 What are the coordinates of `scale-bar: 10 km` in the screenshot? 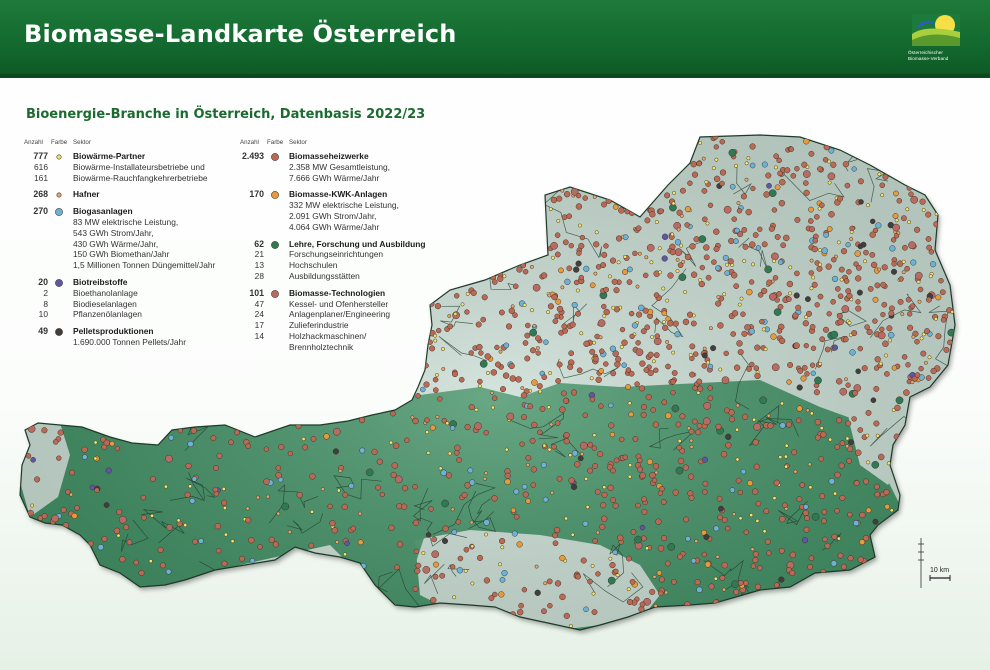 It's located at (937, 563).